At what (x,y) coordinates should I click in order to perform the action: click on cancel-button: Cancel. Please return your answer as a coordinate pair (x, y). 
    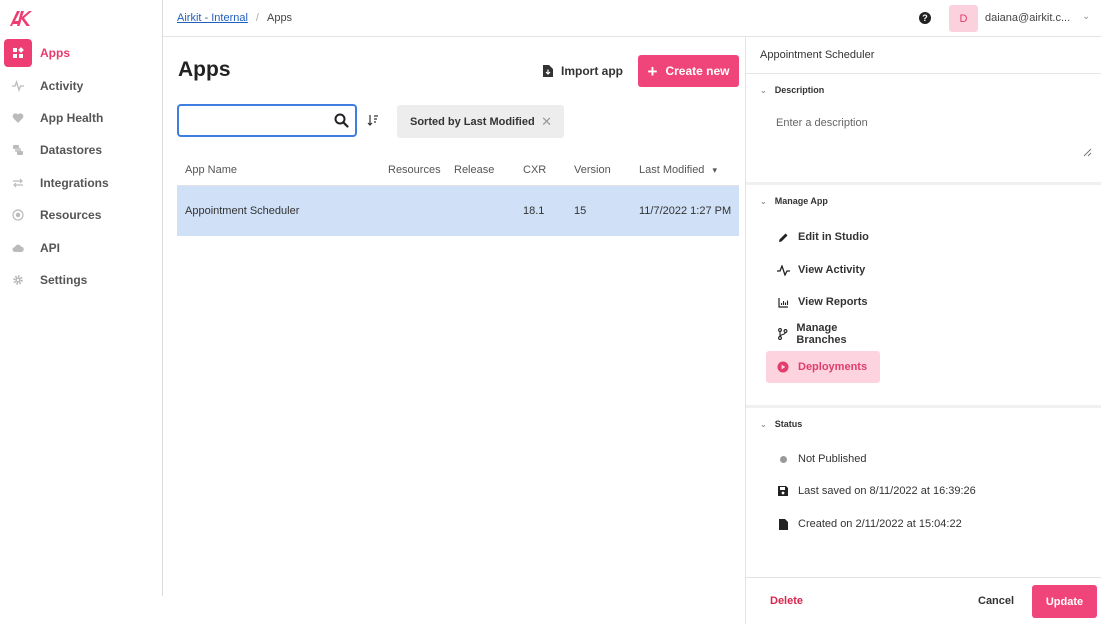
    Looking at the image, I should click on (996, 601).